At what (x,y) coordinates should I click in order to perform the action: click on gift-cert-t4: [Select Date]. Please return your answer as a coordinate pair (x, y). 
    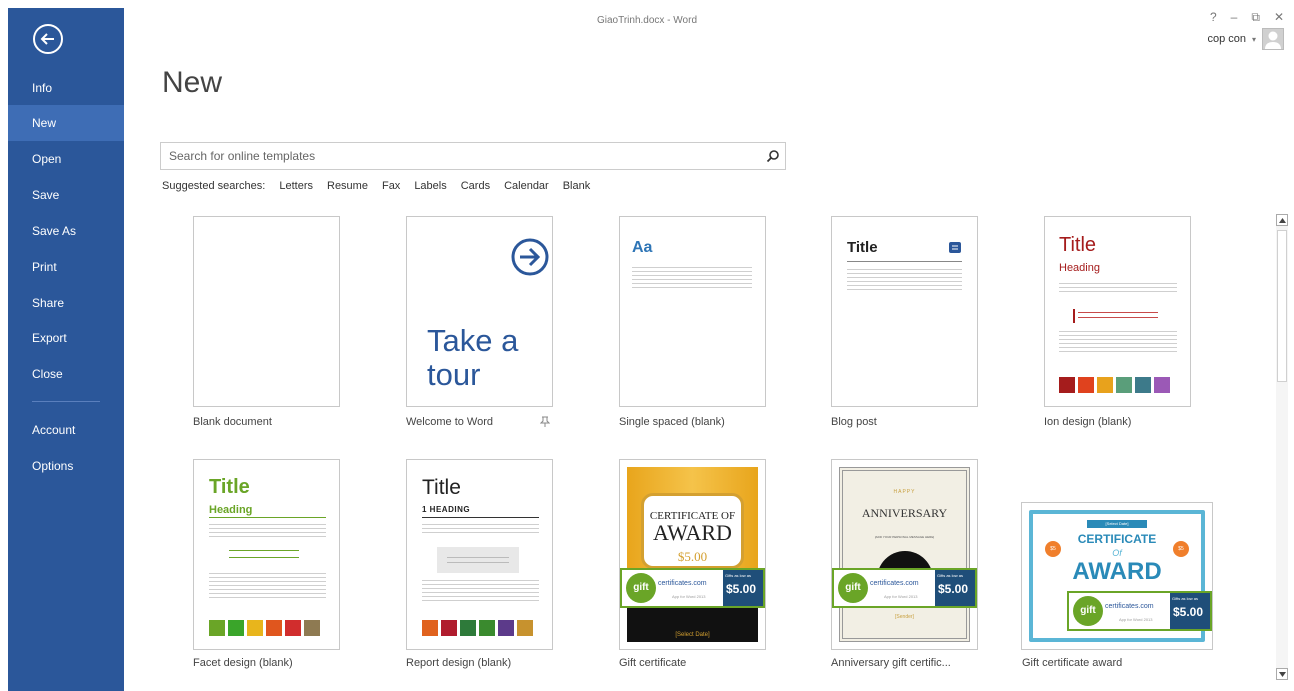
    Looking at the image, I should click on (692, 635).